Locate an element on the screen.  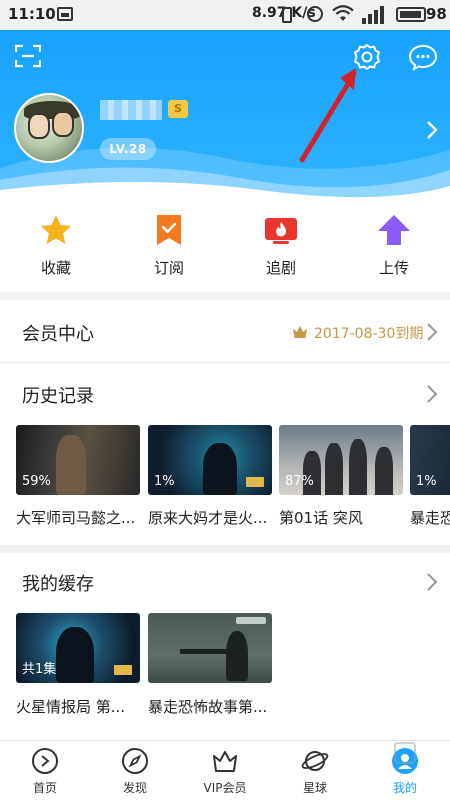
play-circle-icon is located at coordinates (45, 761).